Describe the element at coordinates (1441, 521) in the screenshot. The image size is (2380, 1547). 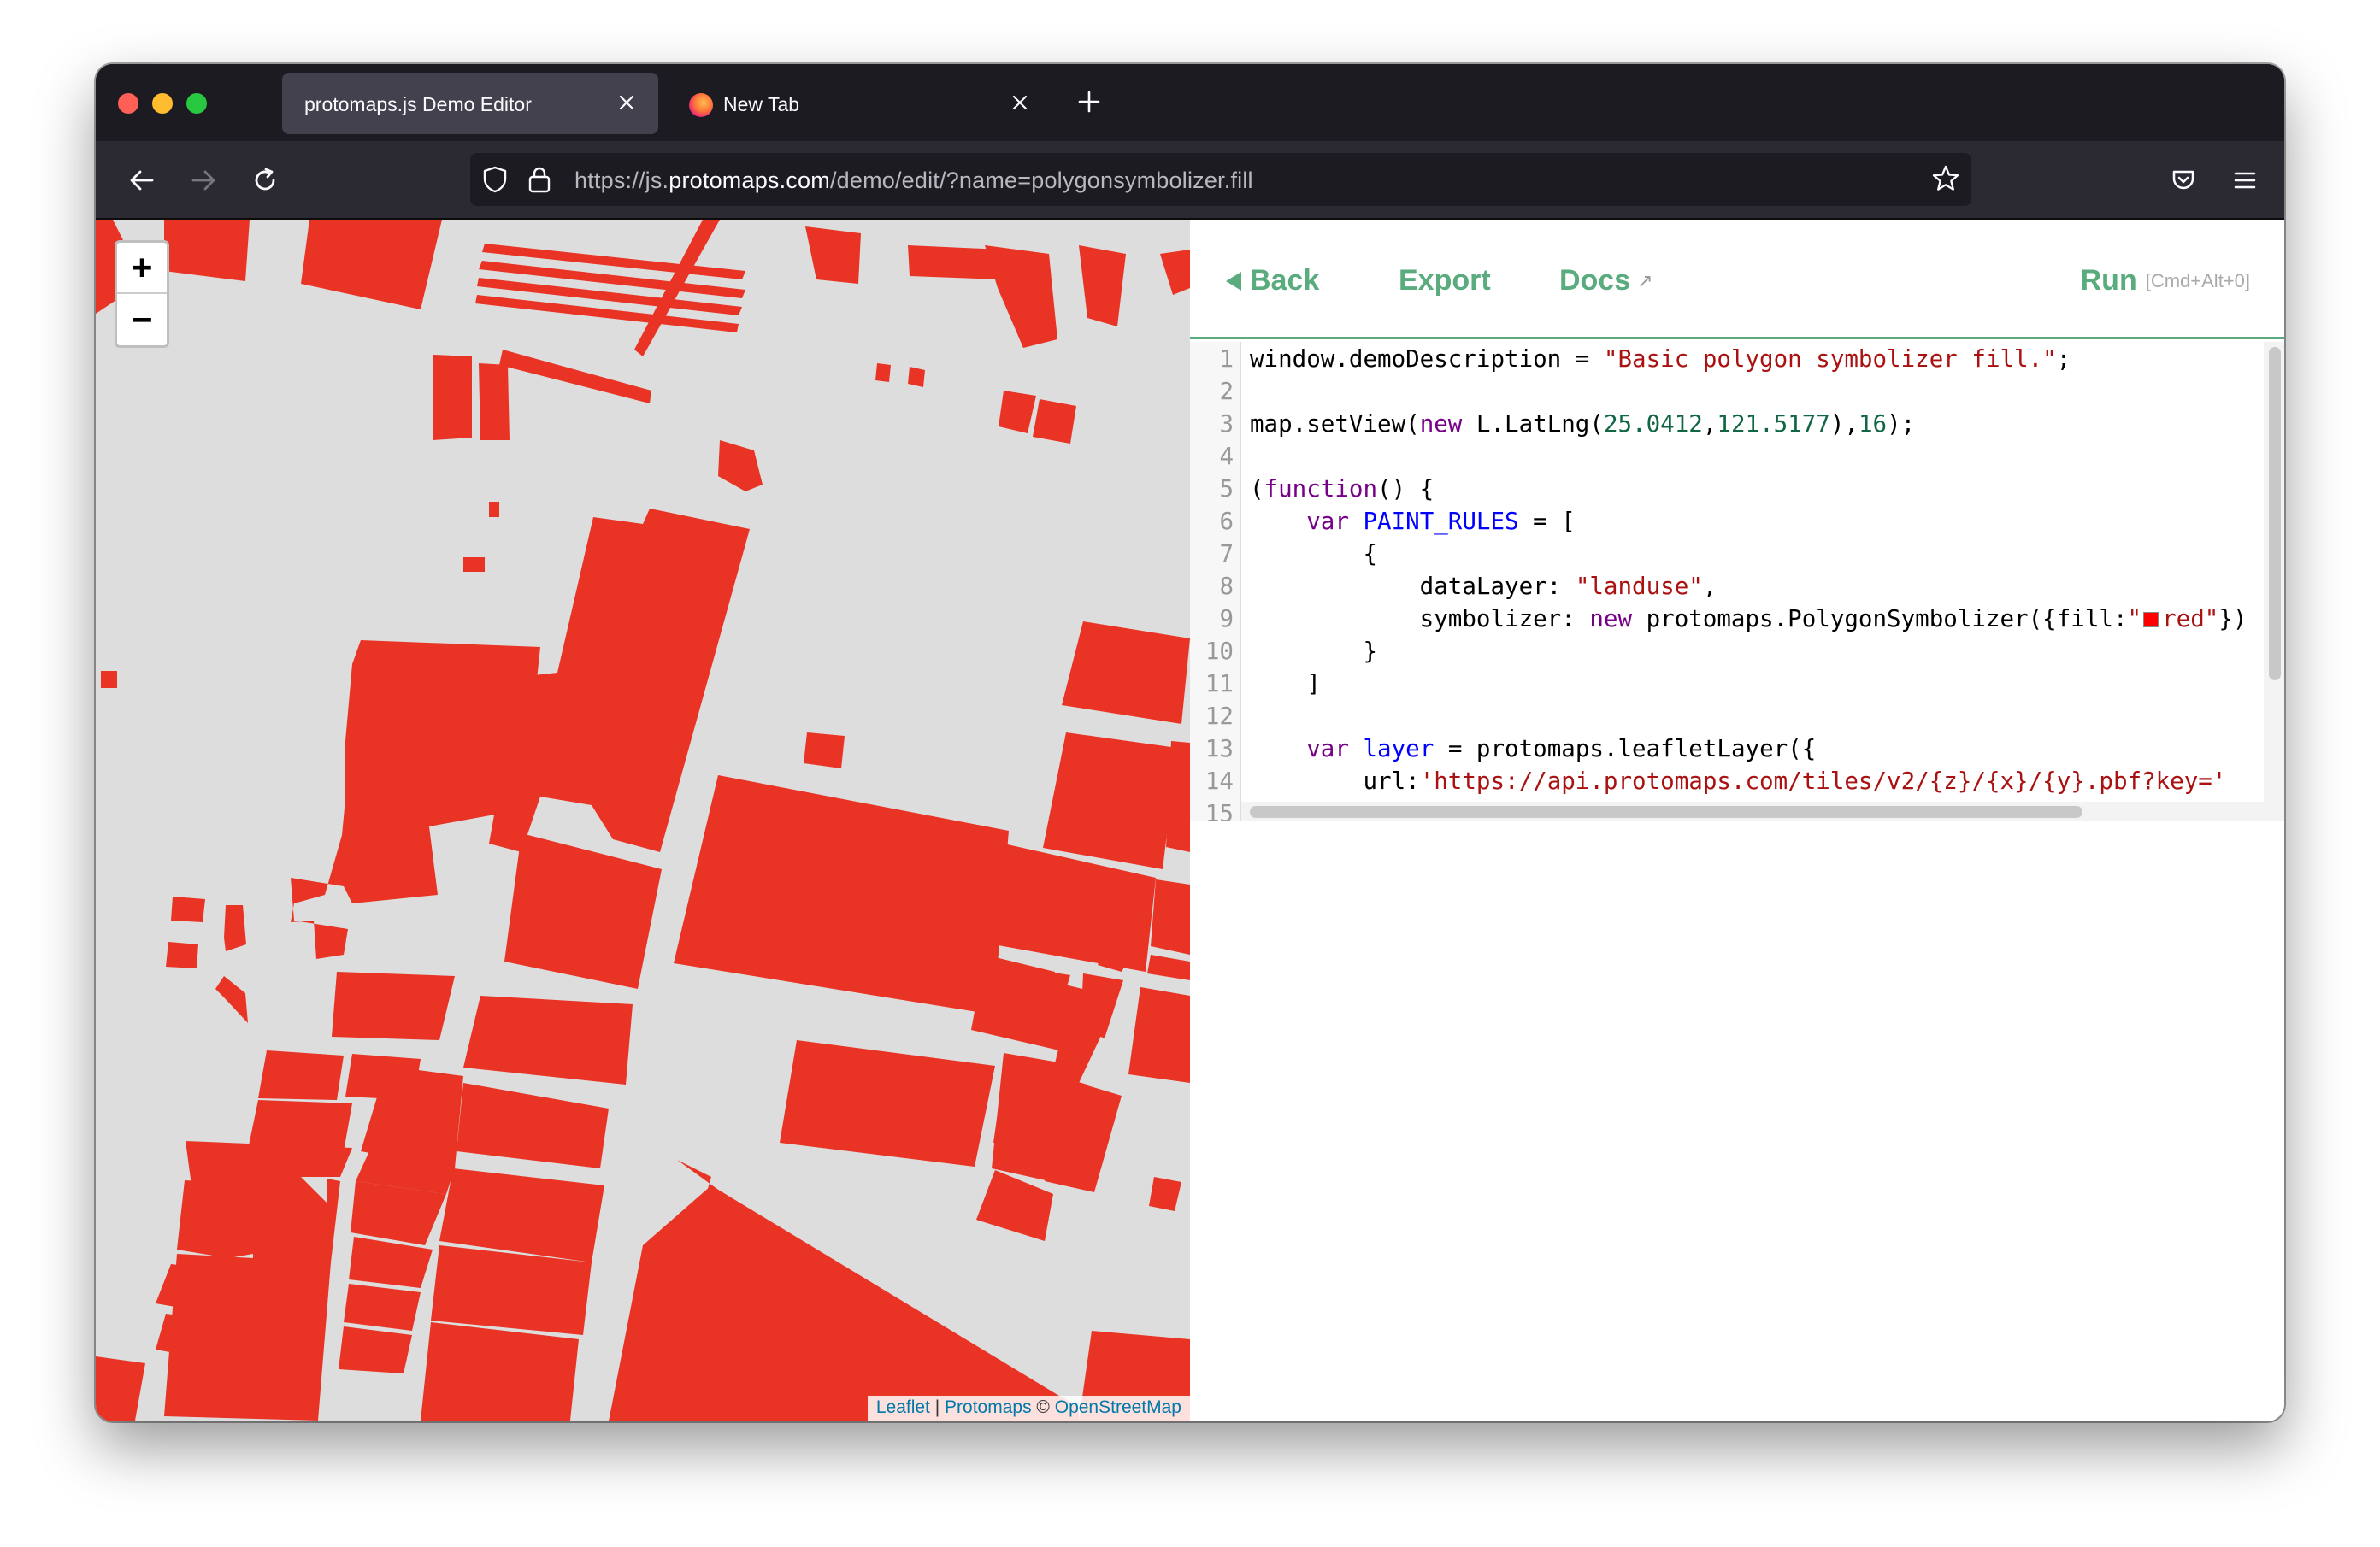
I see `code-token: PAINT_RULES` at that location.